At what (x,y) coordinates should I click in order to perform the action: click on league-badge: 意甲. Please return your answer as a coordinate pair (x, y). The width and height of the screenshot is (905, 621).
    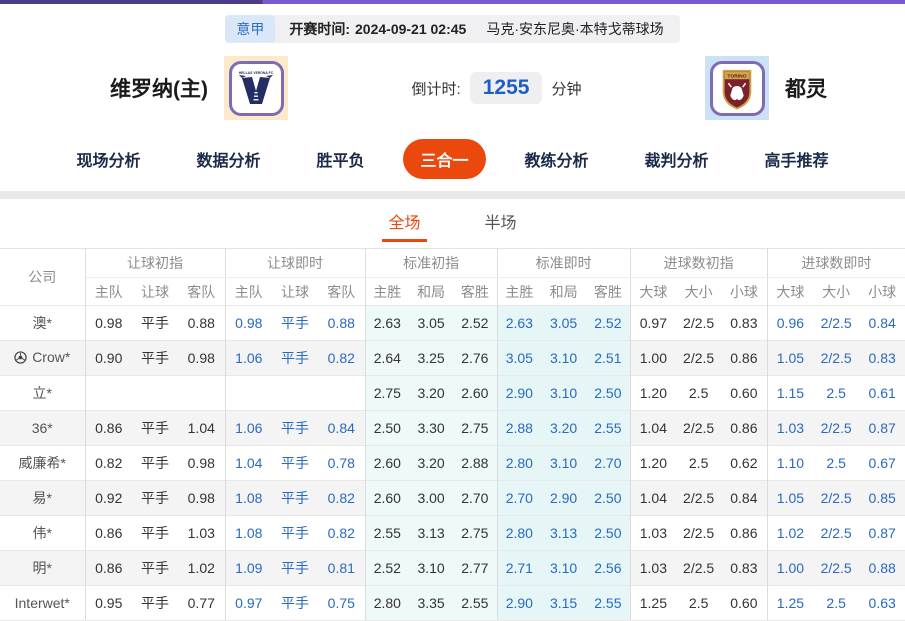
    Looking at the image, I should click on (250, 29).